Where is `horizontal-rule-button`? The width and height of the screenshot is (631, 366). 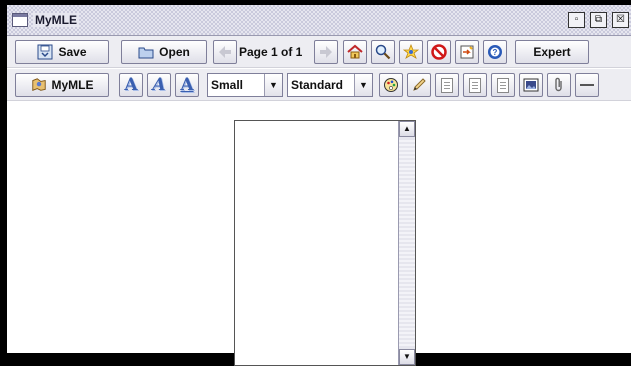 horizontal-rule-button is located at coordinates (587, 85).